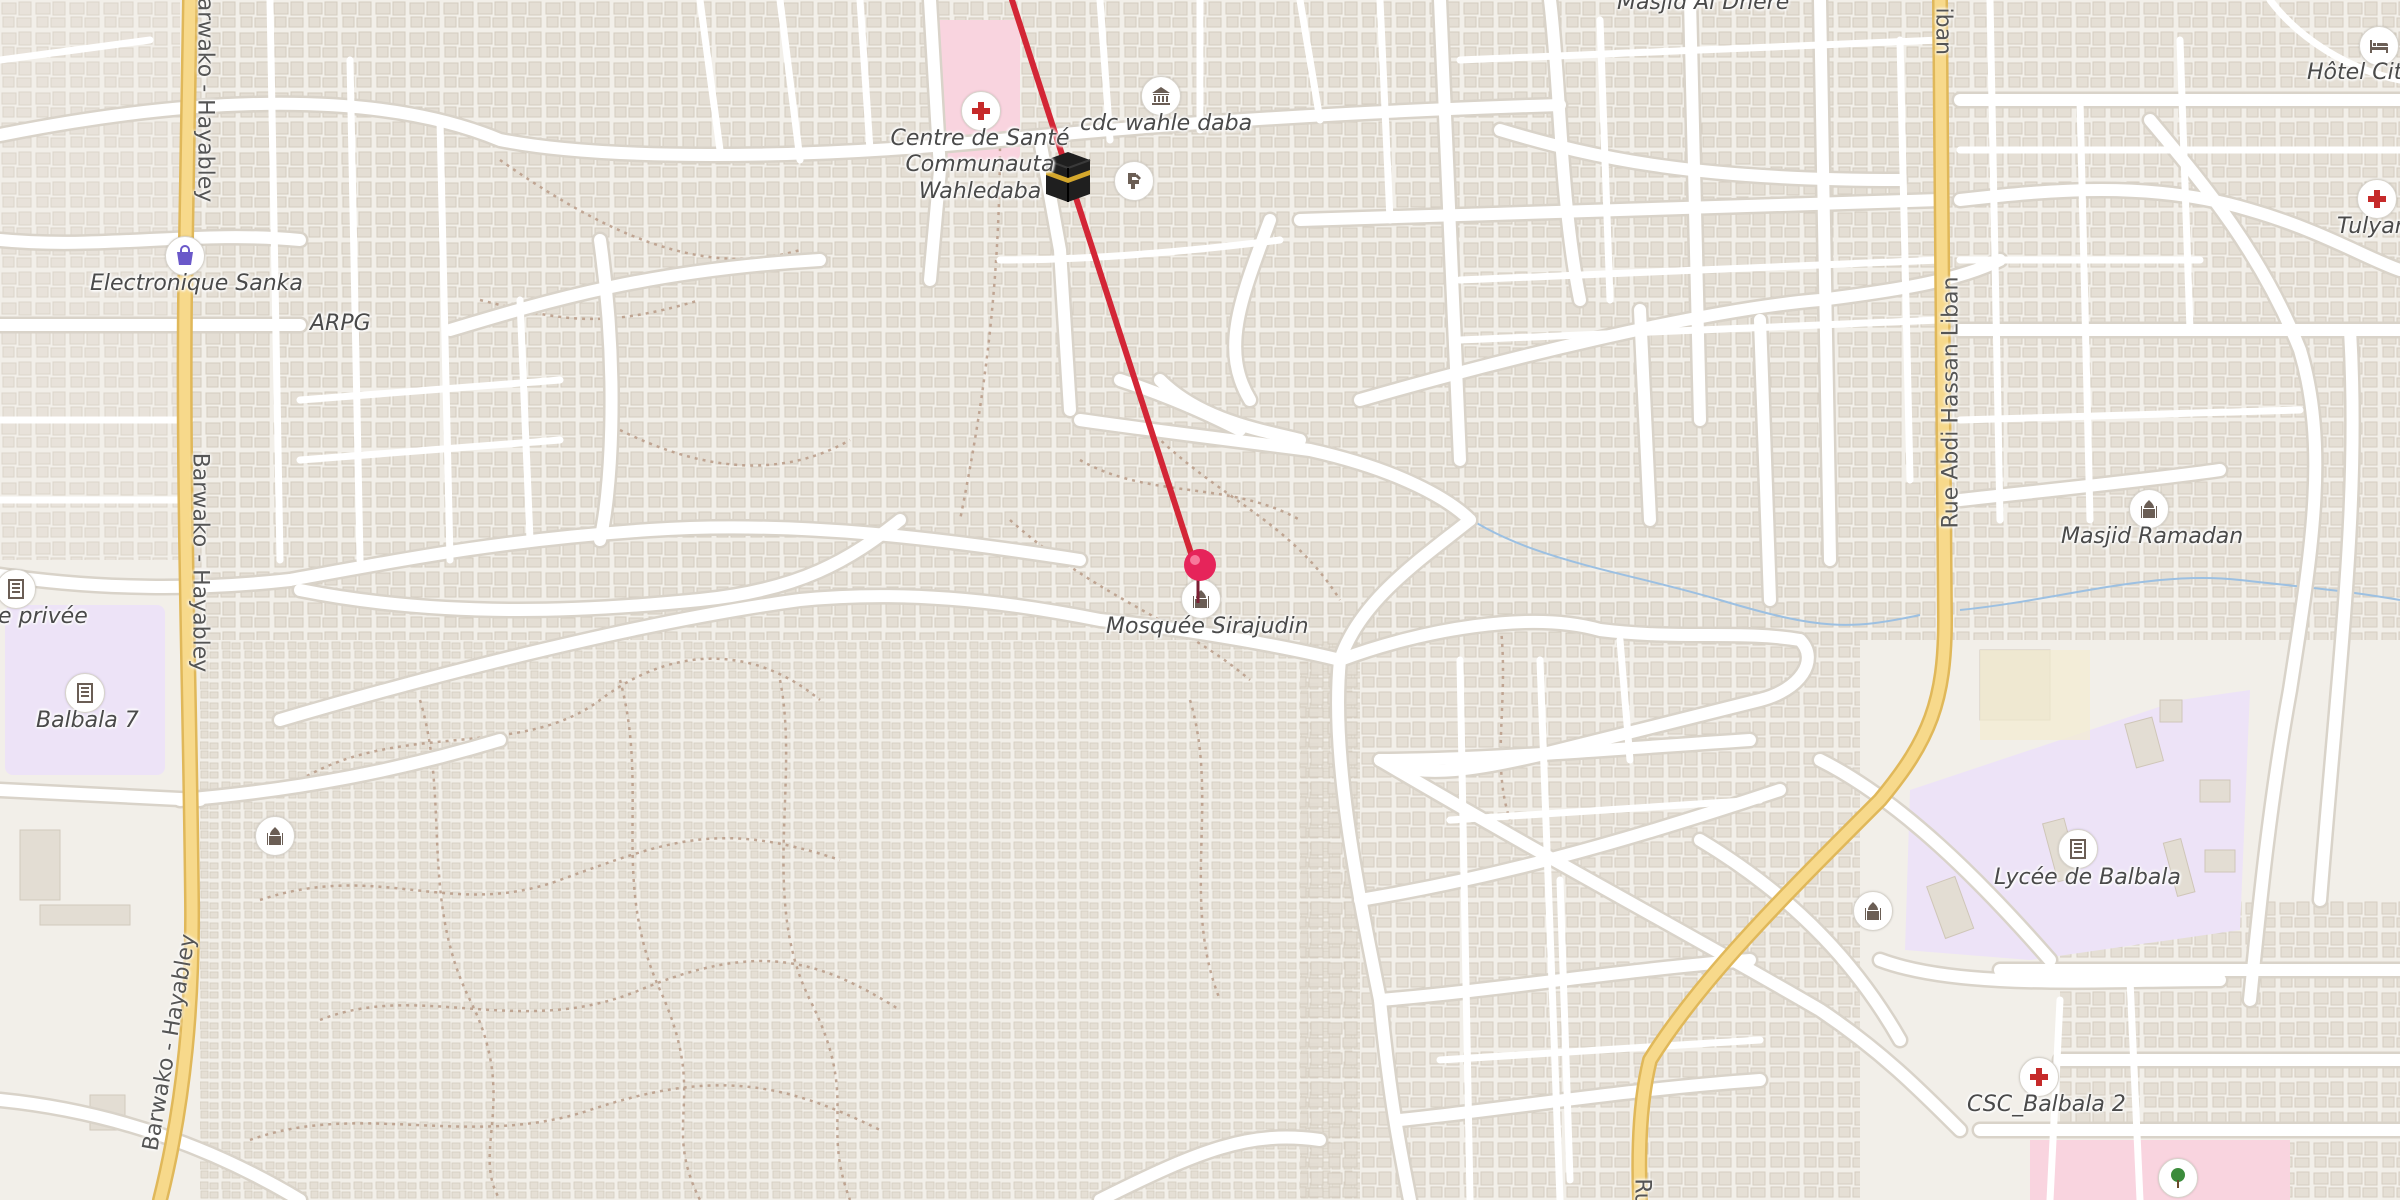 The width and height of the screenshot is (2400, 1200). I want to click on road-label-barwako-top: Barwako - Hayabley, so click(205, 101).